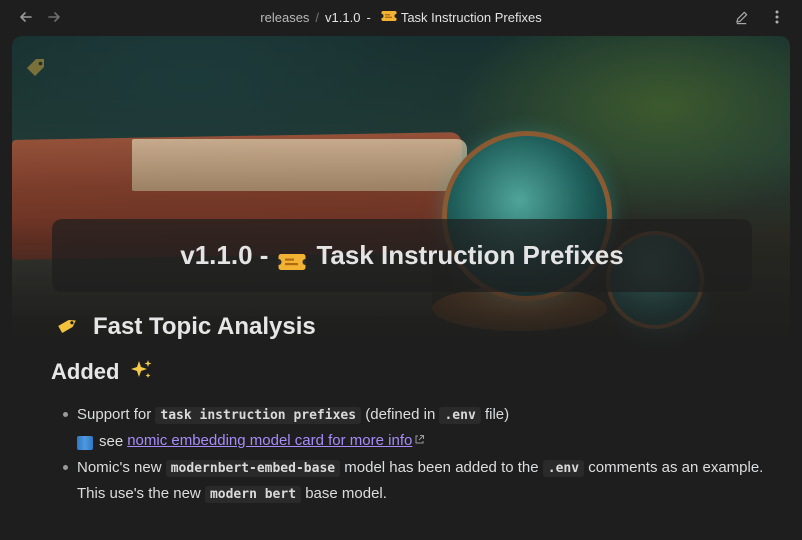 Image resolution: width=802 pixels, height=540 pixels. What do you see at coordinates (54, 17) in the screenshot?
I see `arrow-right-icon` at bounding box center [54, 17].